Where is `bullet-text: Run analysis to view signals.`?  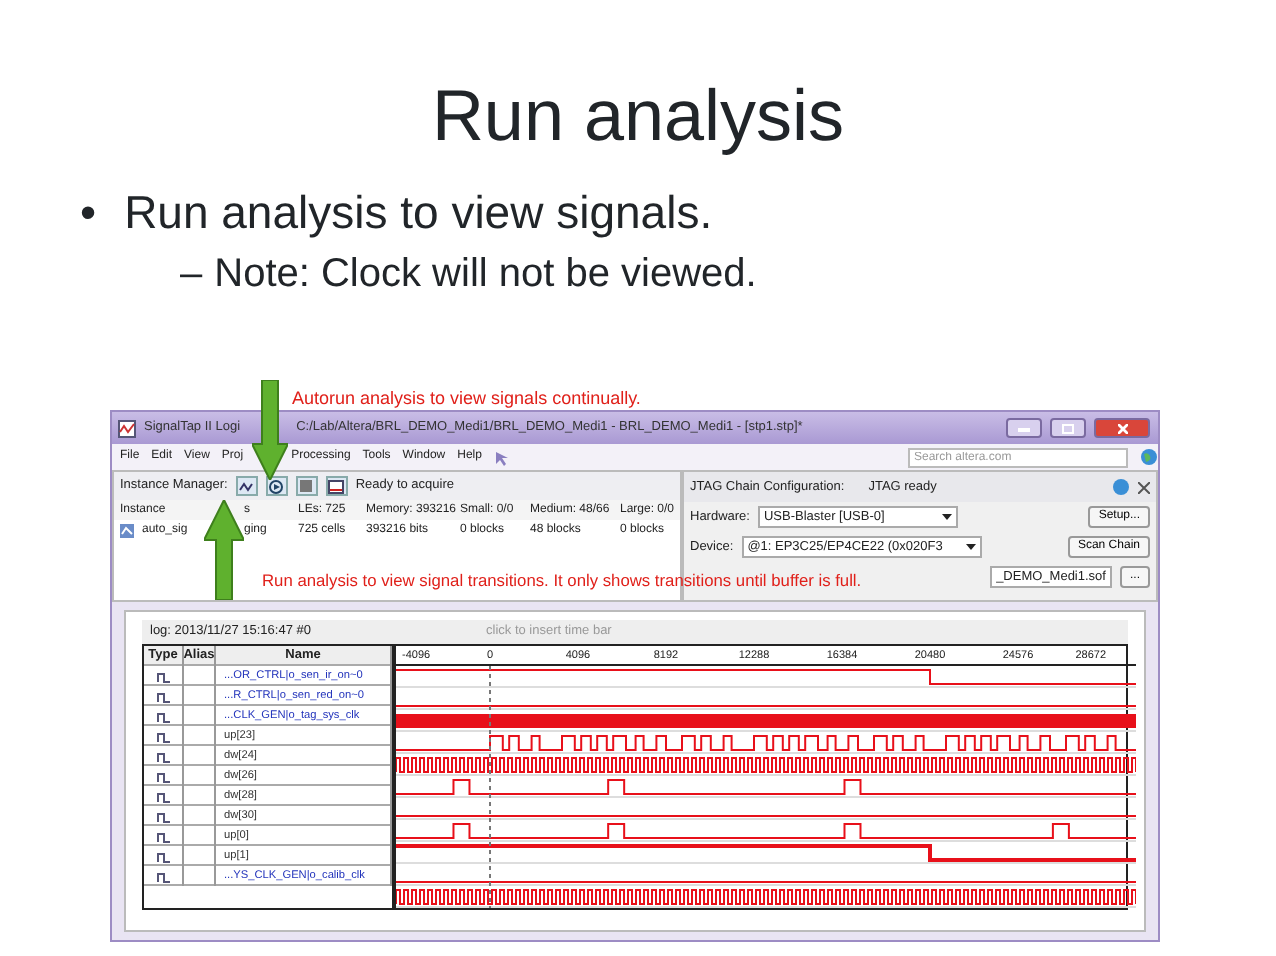 bullet-text: Run analysis to view signals. is located at coordinates (418, 212).